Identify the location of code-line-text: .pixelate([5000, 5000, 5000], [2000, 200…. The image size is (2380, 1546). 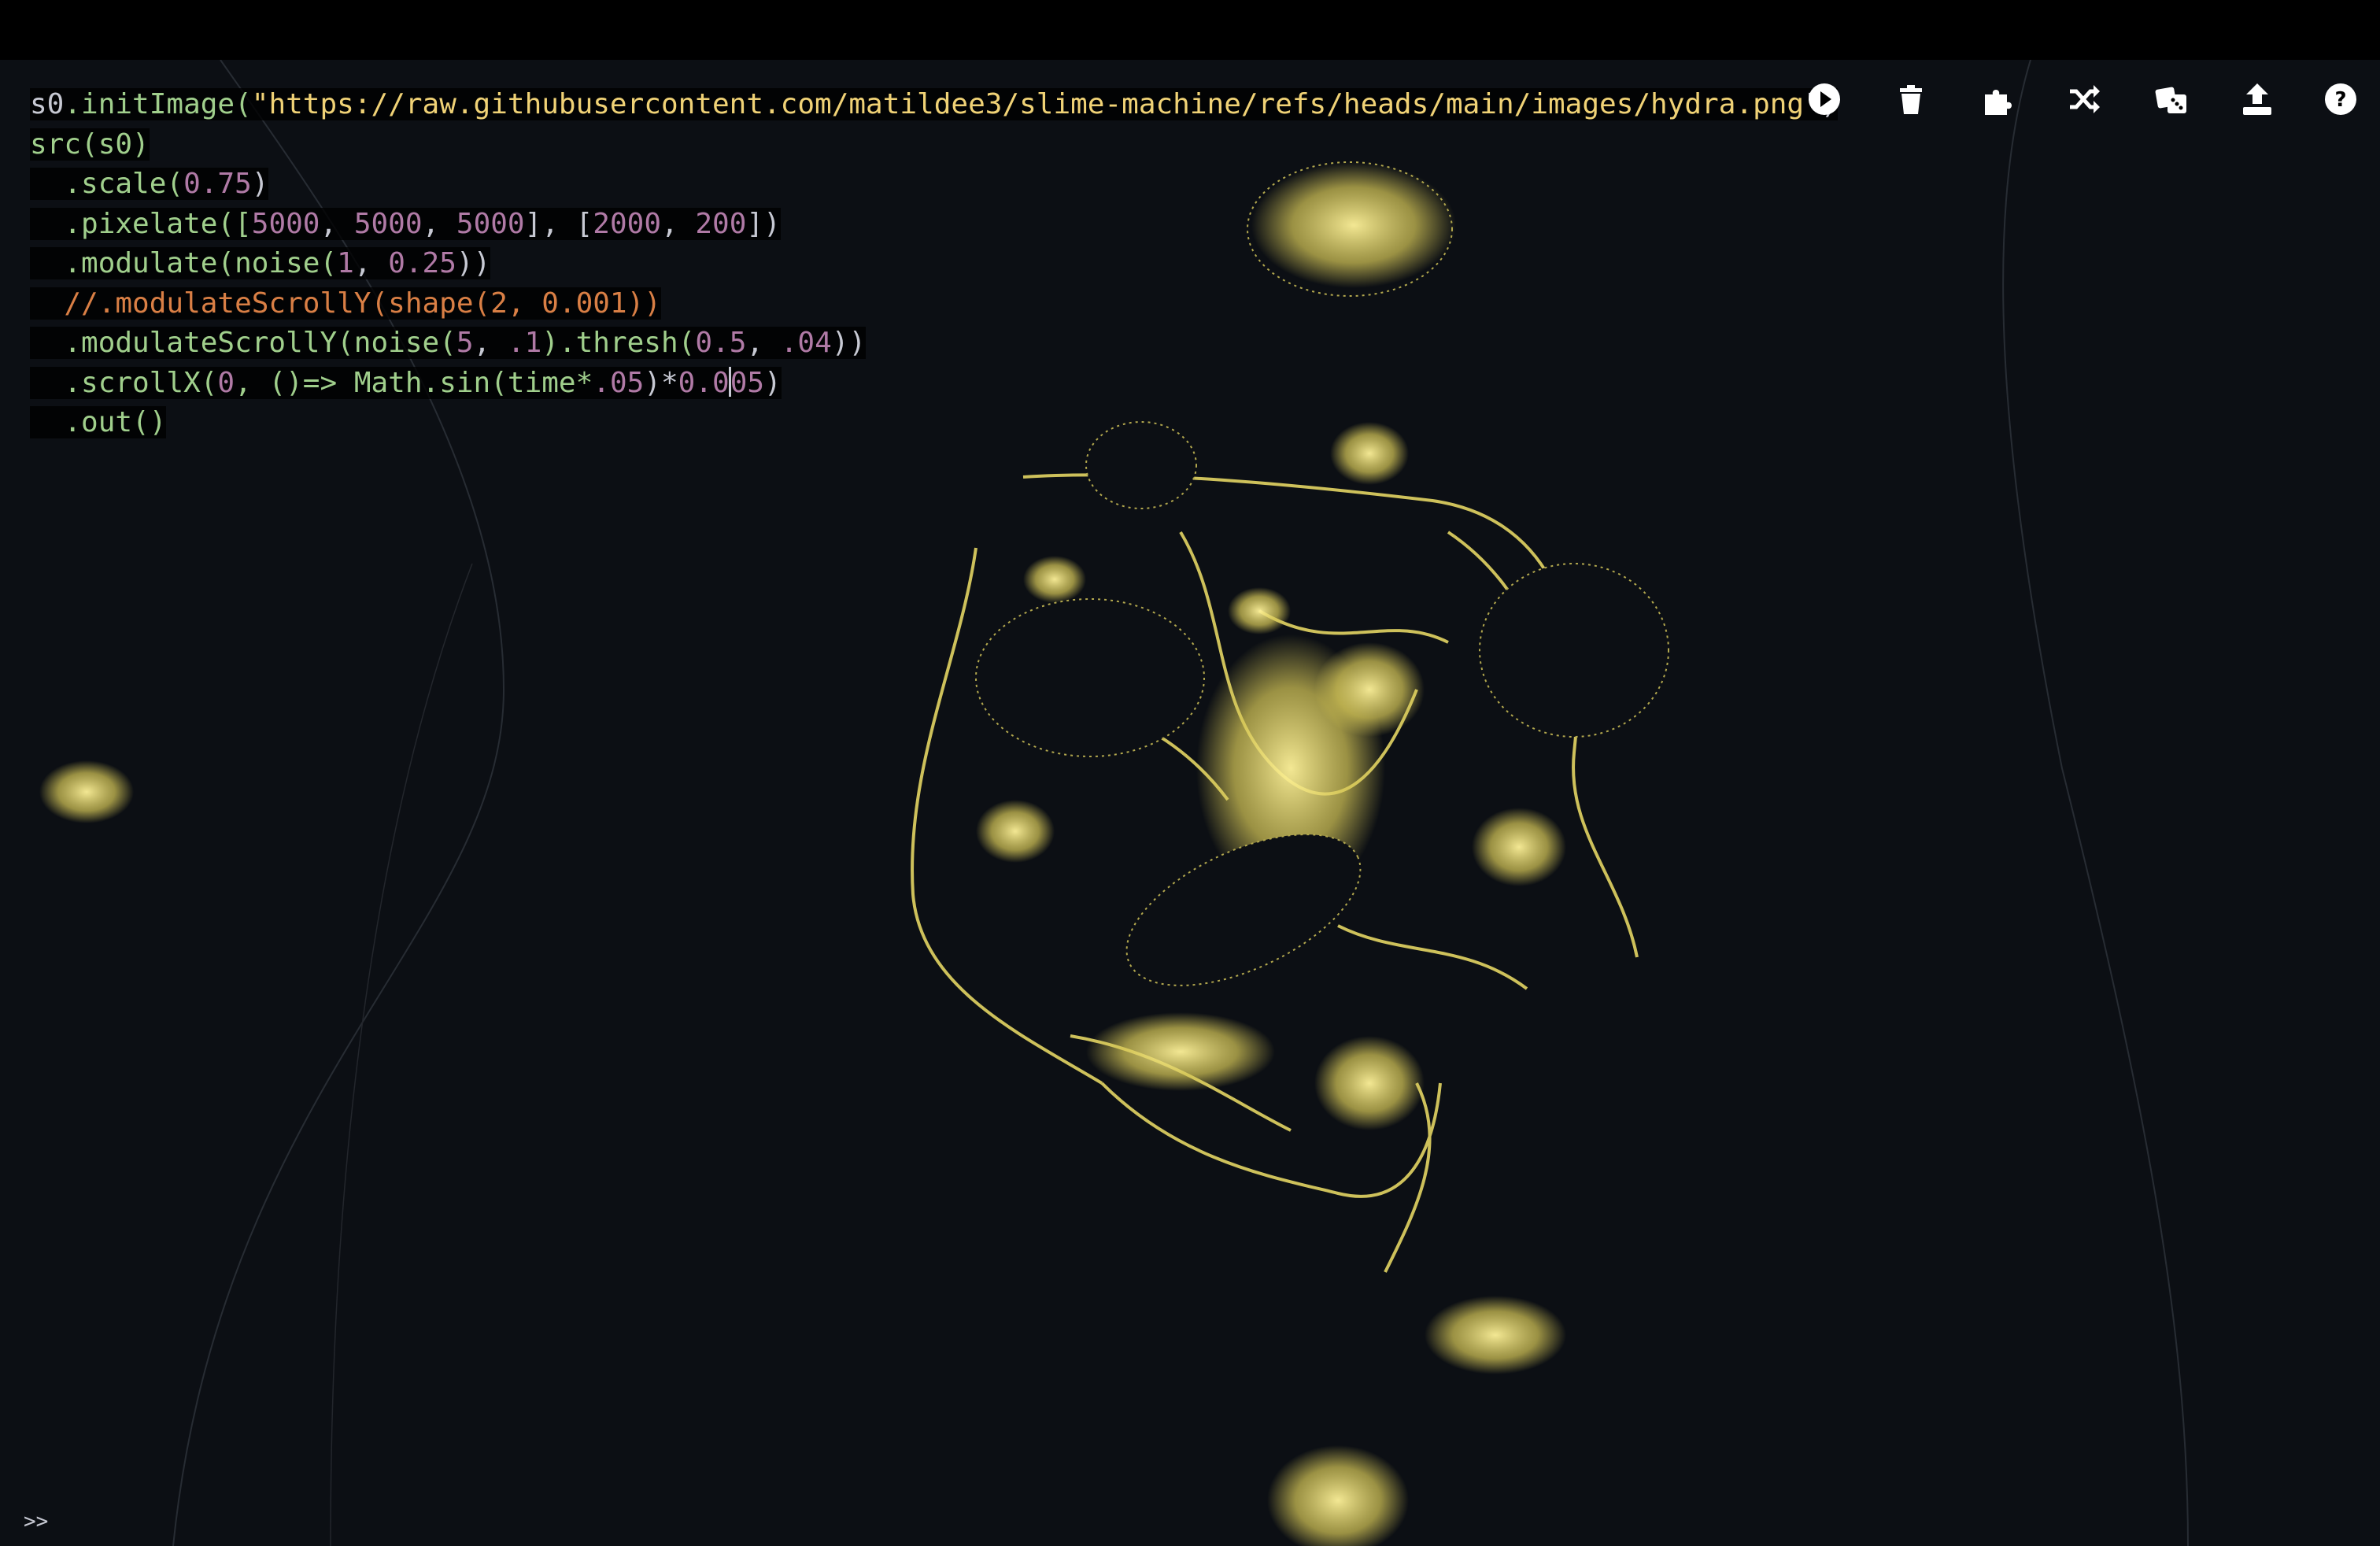
(406, 224).